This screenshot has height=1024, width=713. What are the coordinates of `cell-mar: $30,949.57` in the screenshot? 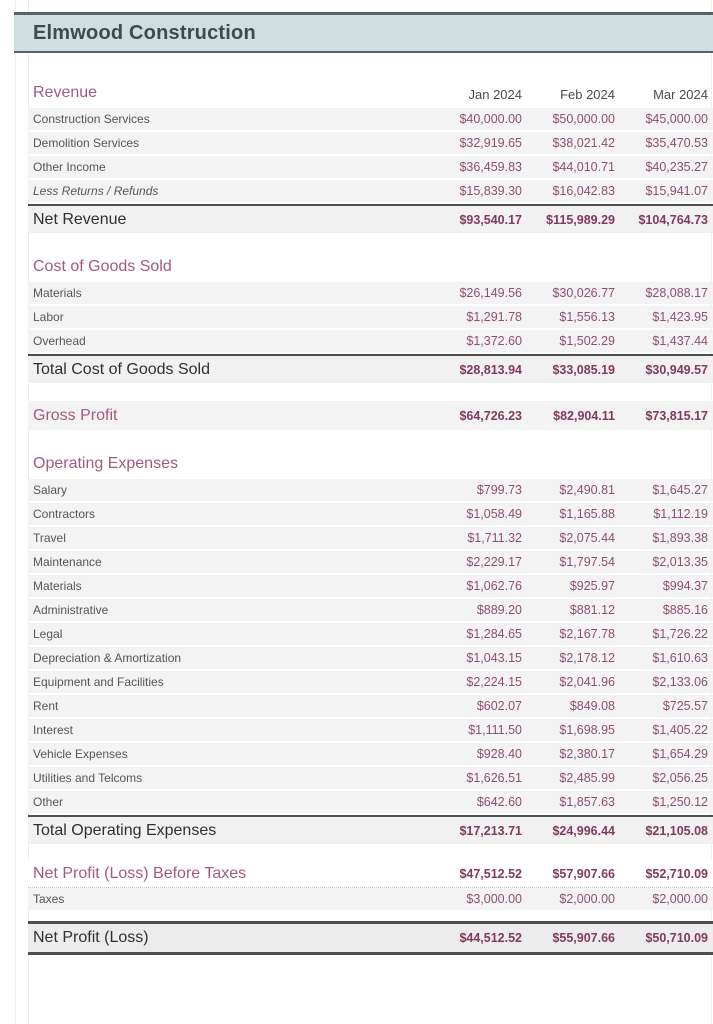 It's located at (676, 369).